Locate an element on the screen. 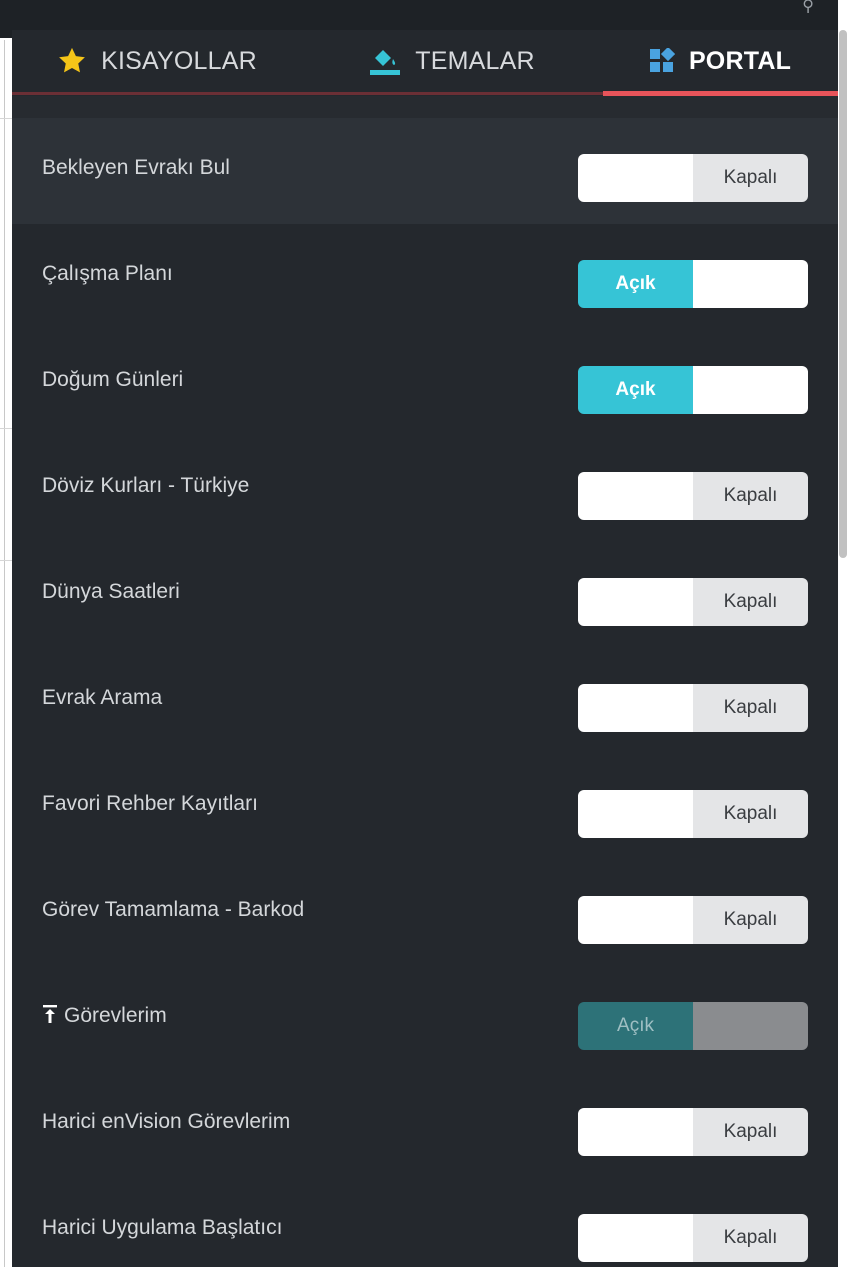 The width and height of the screenshot is (848, 1267). item-label: Harici Uygulama Başlatıcı is located at coordinates (162, 1227).